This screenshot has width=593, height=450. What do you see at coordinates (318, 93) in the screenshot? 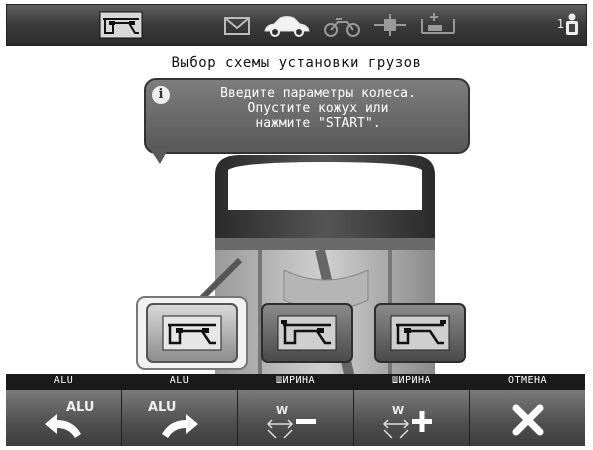
I see `info-line: Введите параметры колеса.` at bounding box center [318, 93].